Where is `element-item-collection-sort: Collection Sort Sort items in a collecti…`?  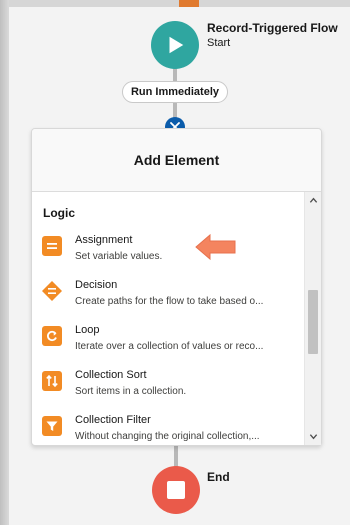 element-item-collection-sort: Collection Sort Sort items in a collecti… is located at coordinates (173, 391).